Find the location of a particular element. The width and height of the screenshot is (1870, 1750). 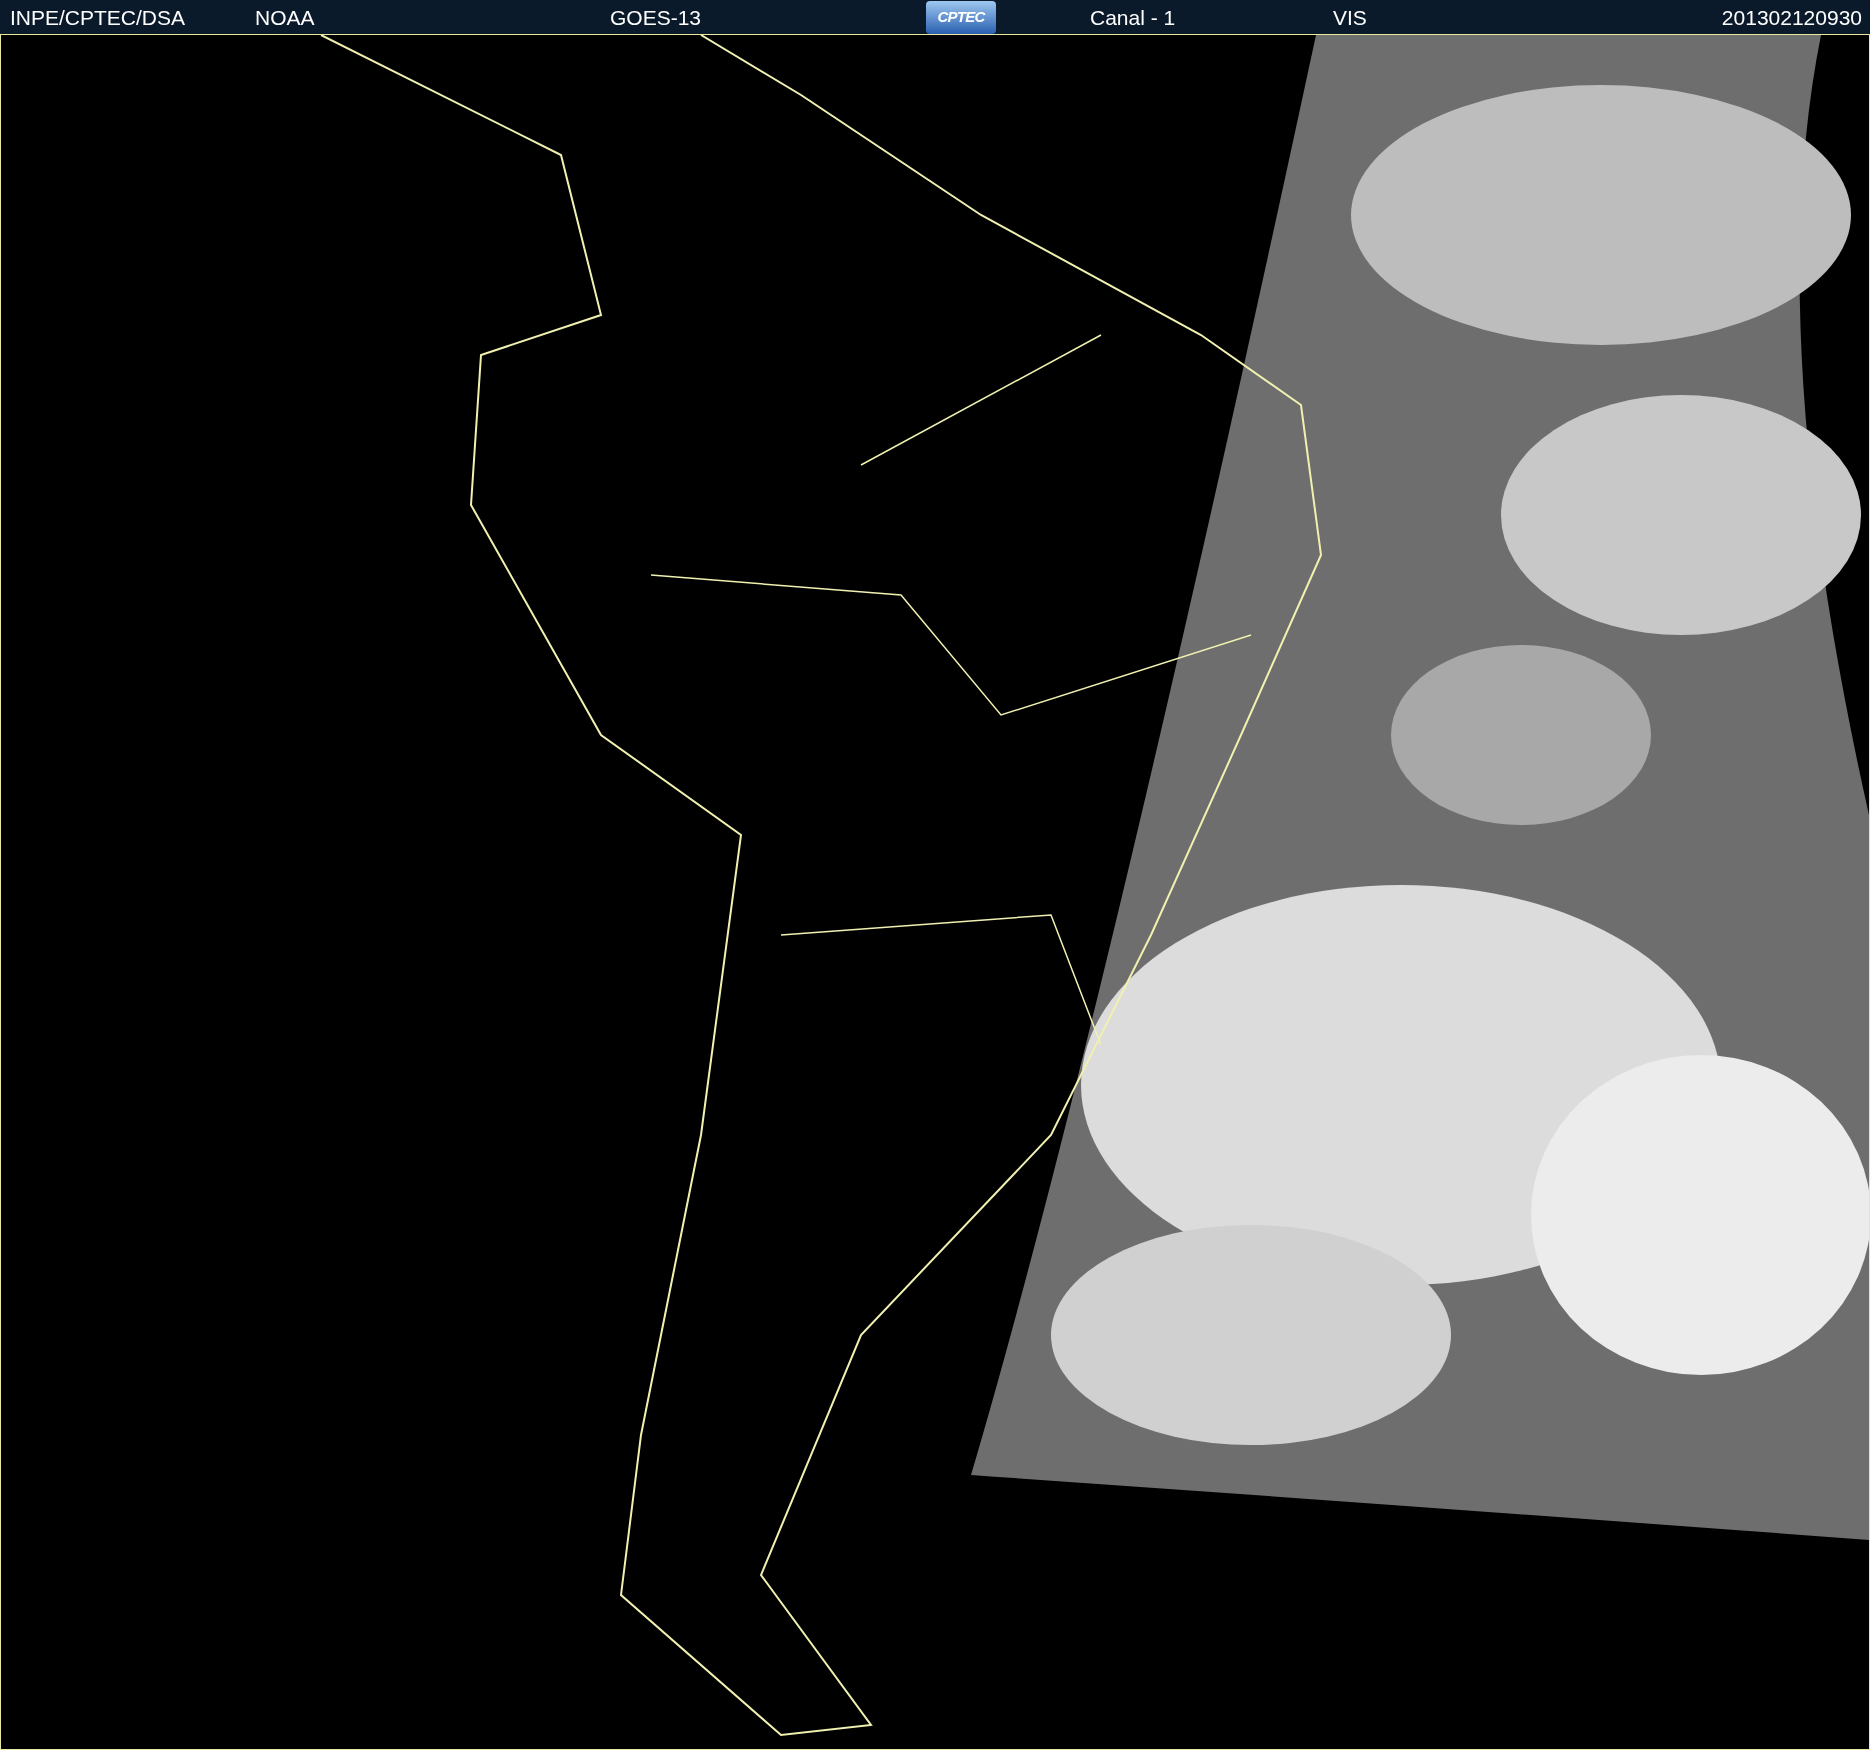

header-label: 201302120930 is located at coordinates (1791, 17).